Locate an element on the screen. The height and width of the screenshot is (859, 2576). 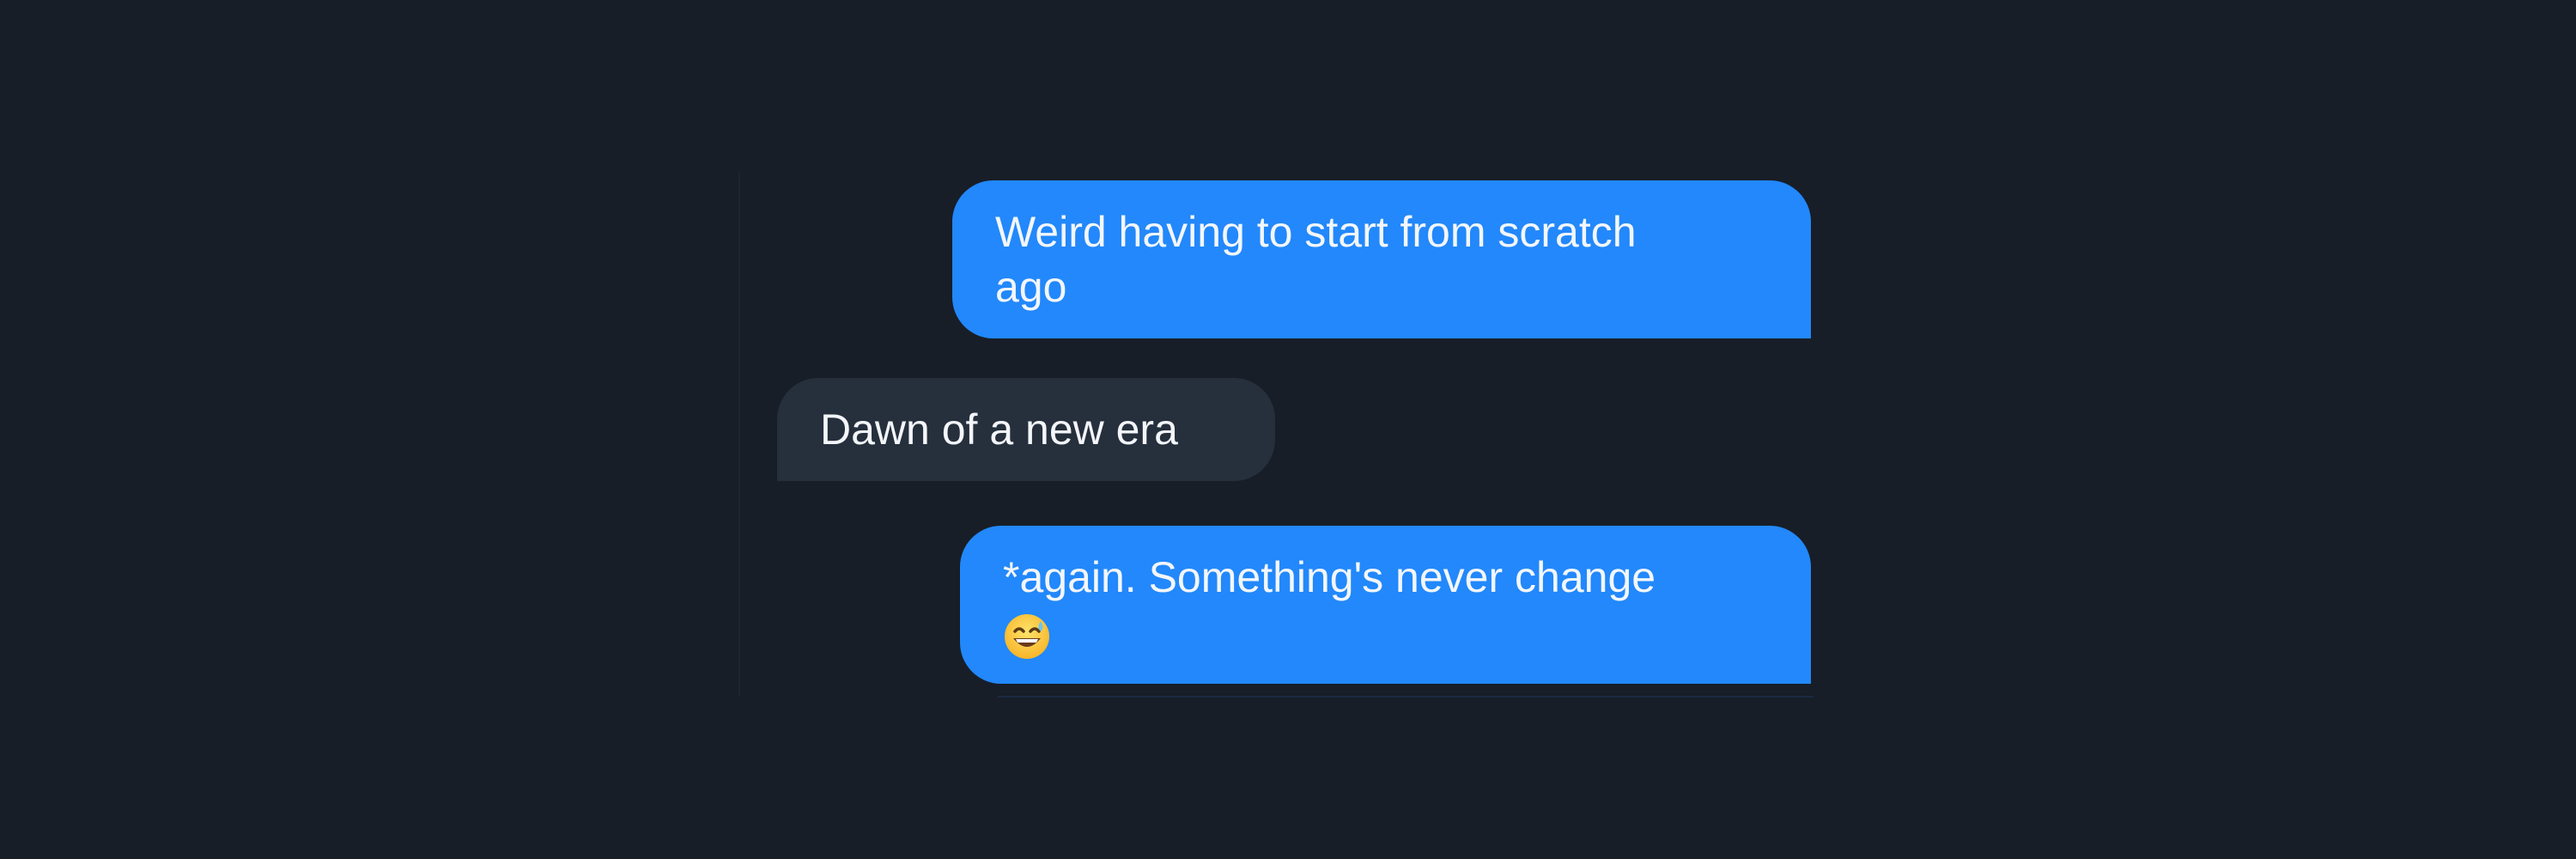
incoming-message-bubble: Dawn of a new era is located at coordinates (1026, 430).